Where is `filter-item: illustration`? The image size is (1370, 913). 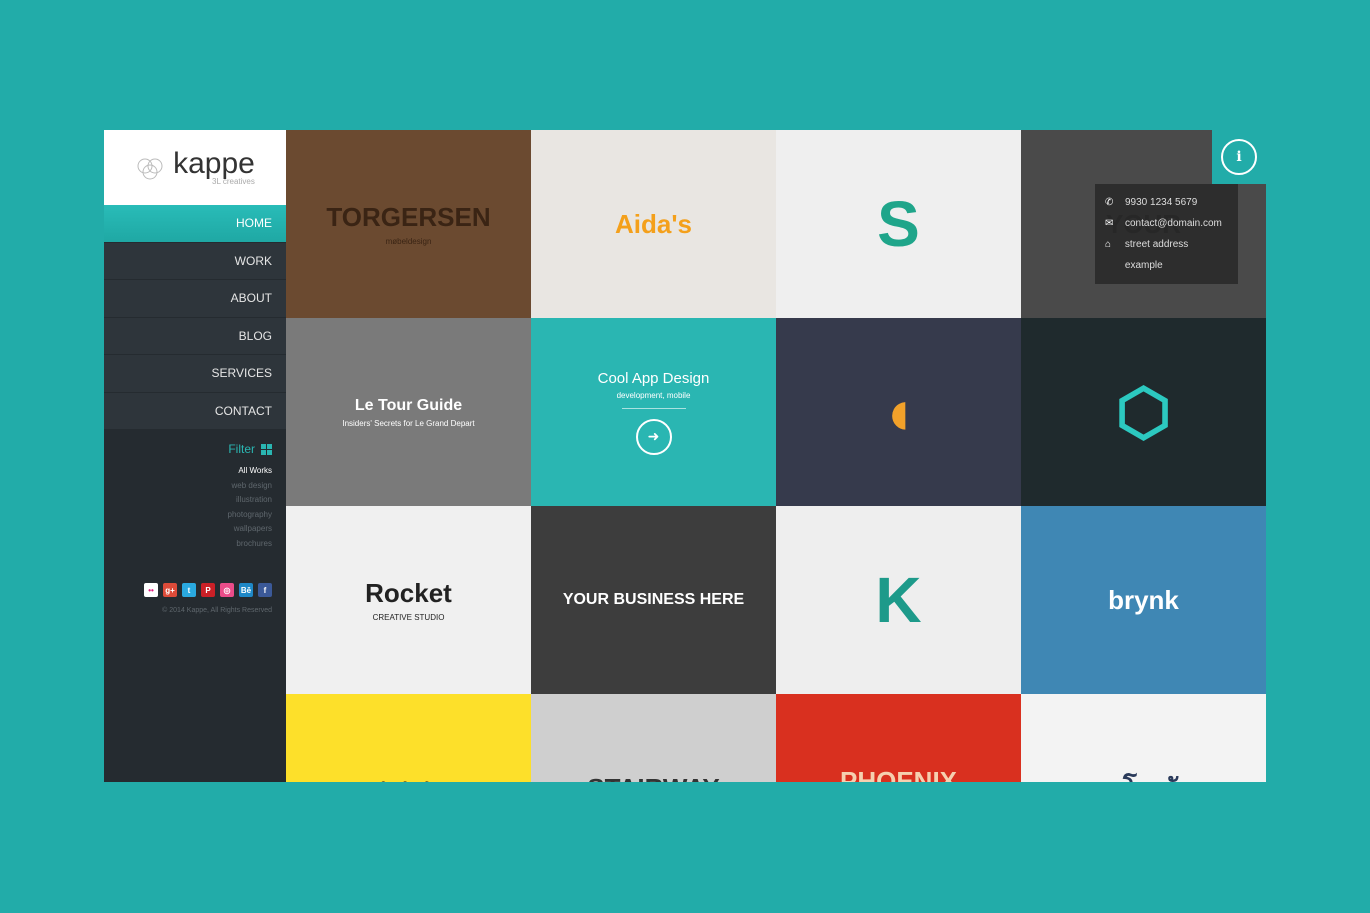
filter-item: illustration is located at coordinates (188, 500).